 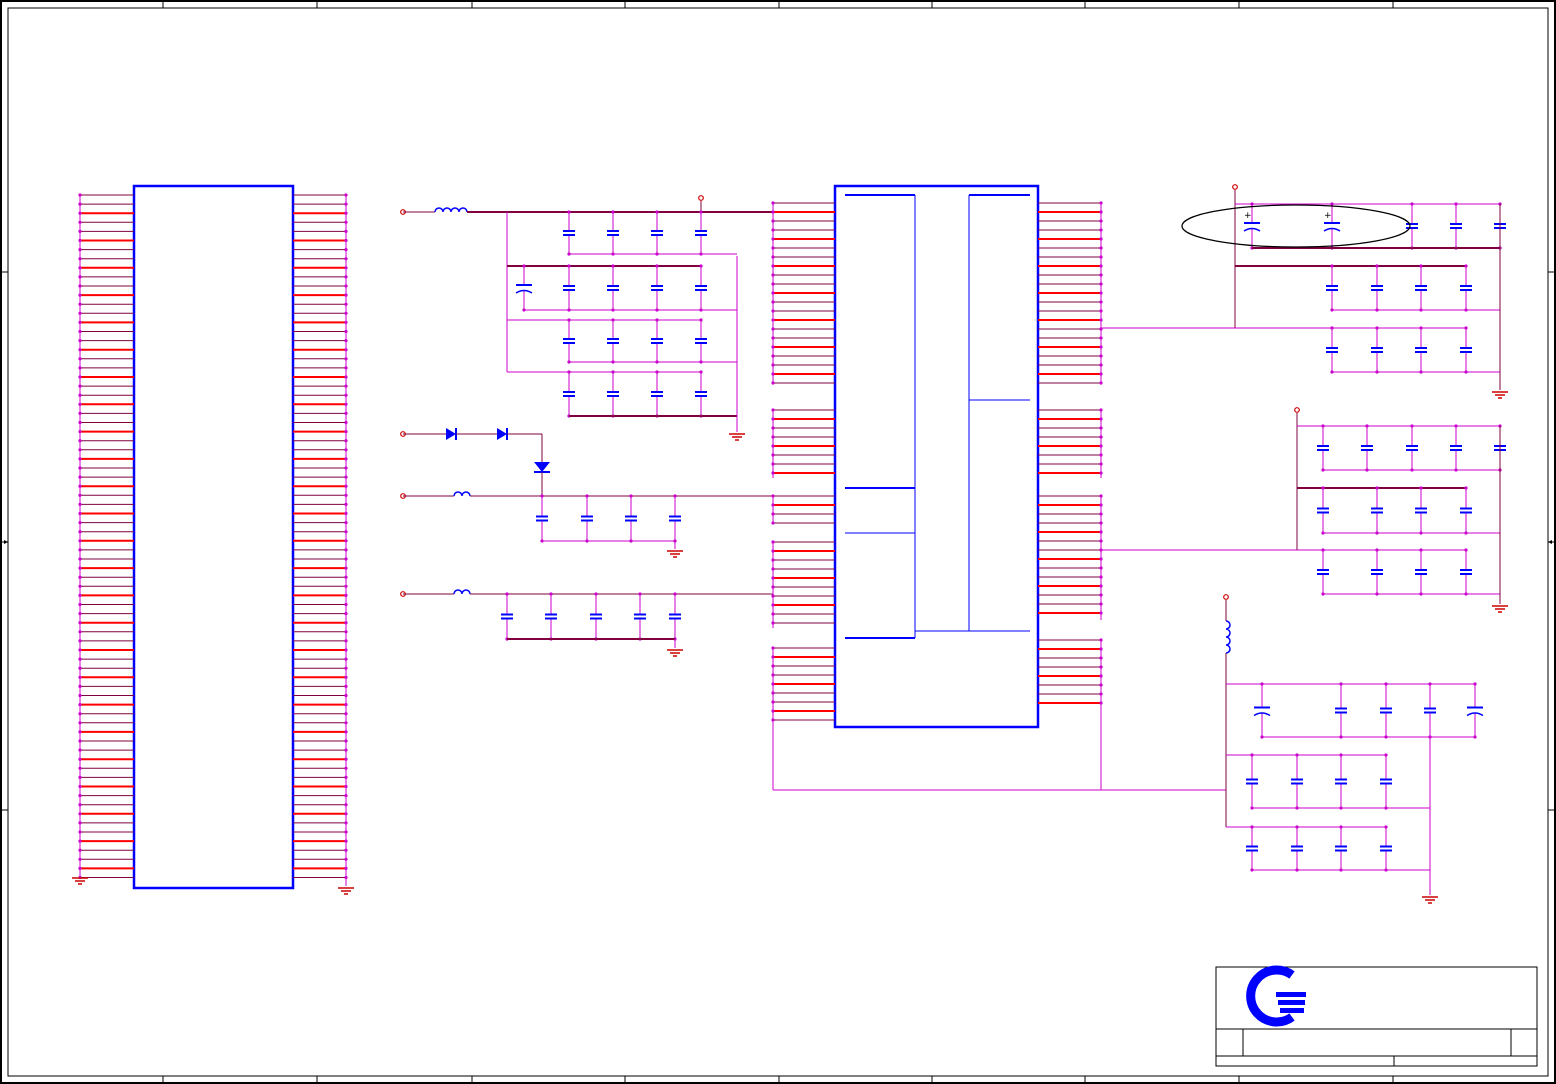 I want to click on highlight-ellipse, so click(x=1296, y=226).